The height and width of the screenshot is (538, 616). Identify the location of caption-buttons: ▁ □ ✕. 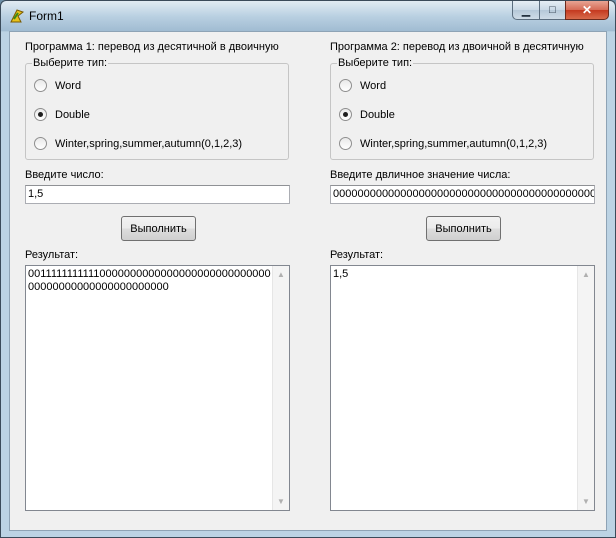
(560, 11).